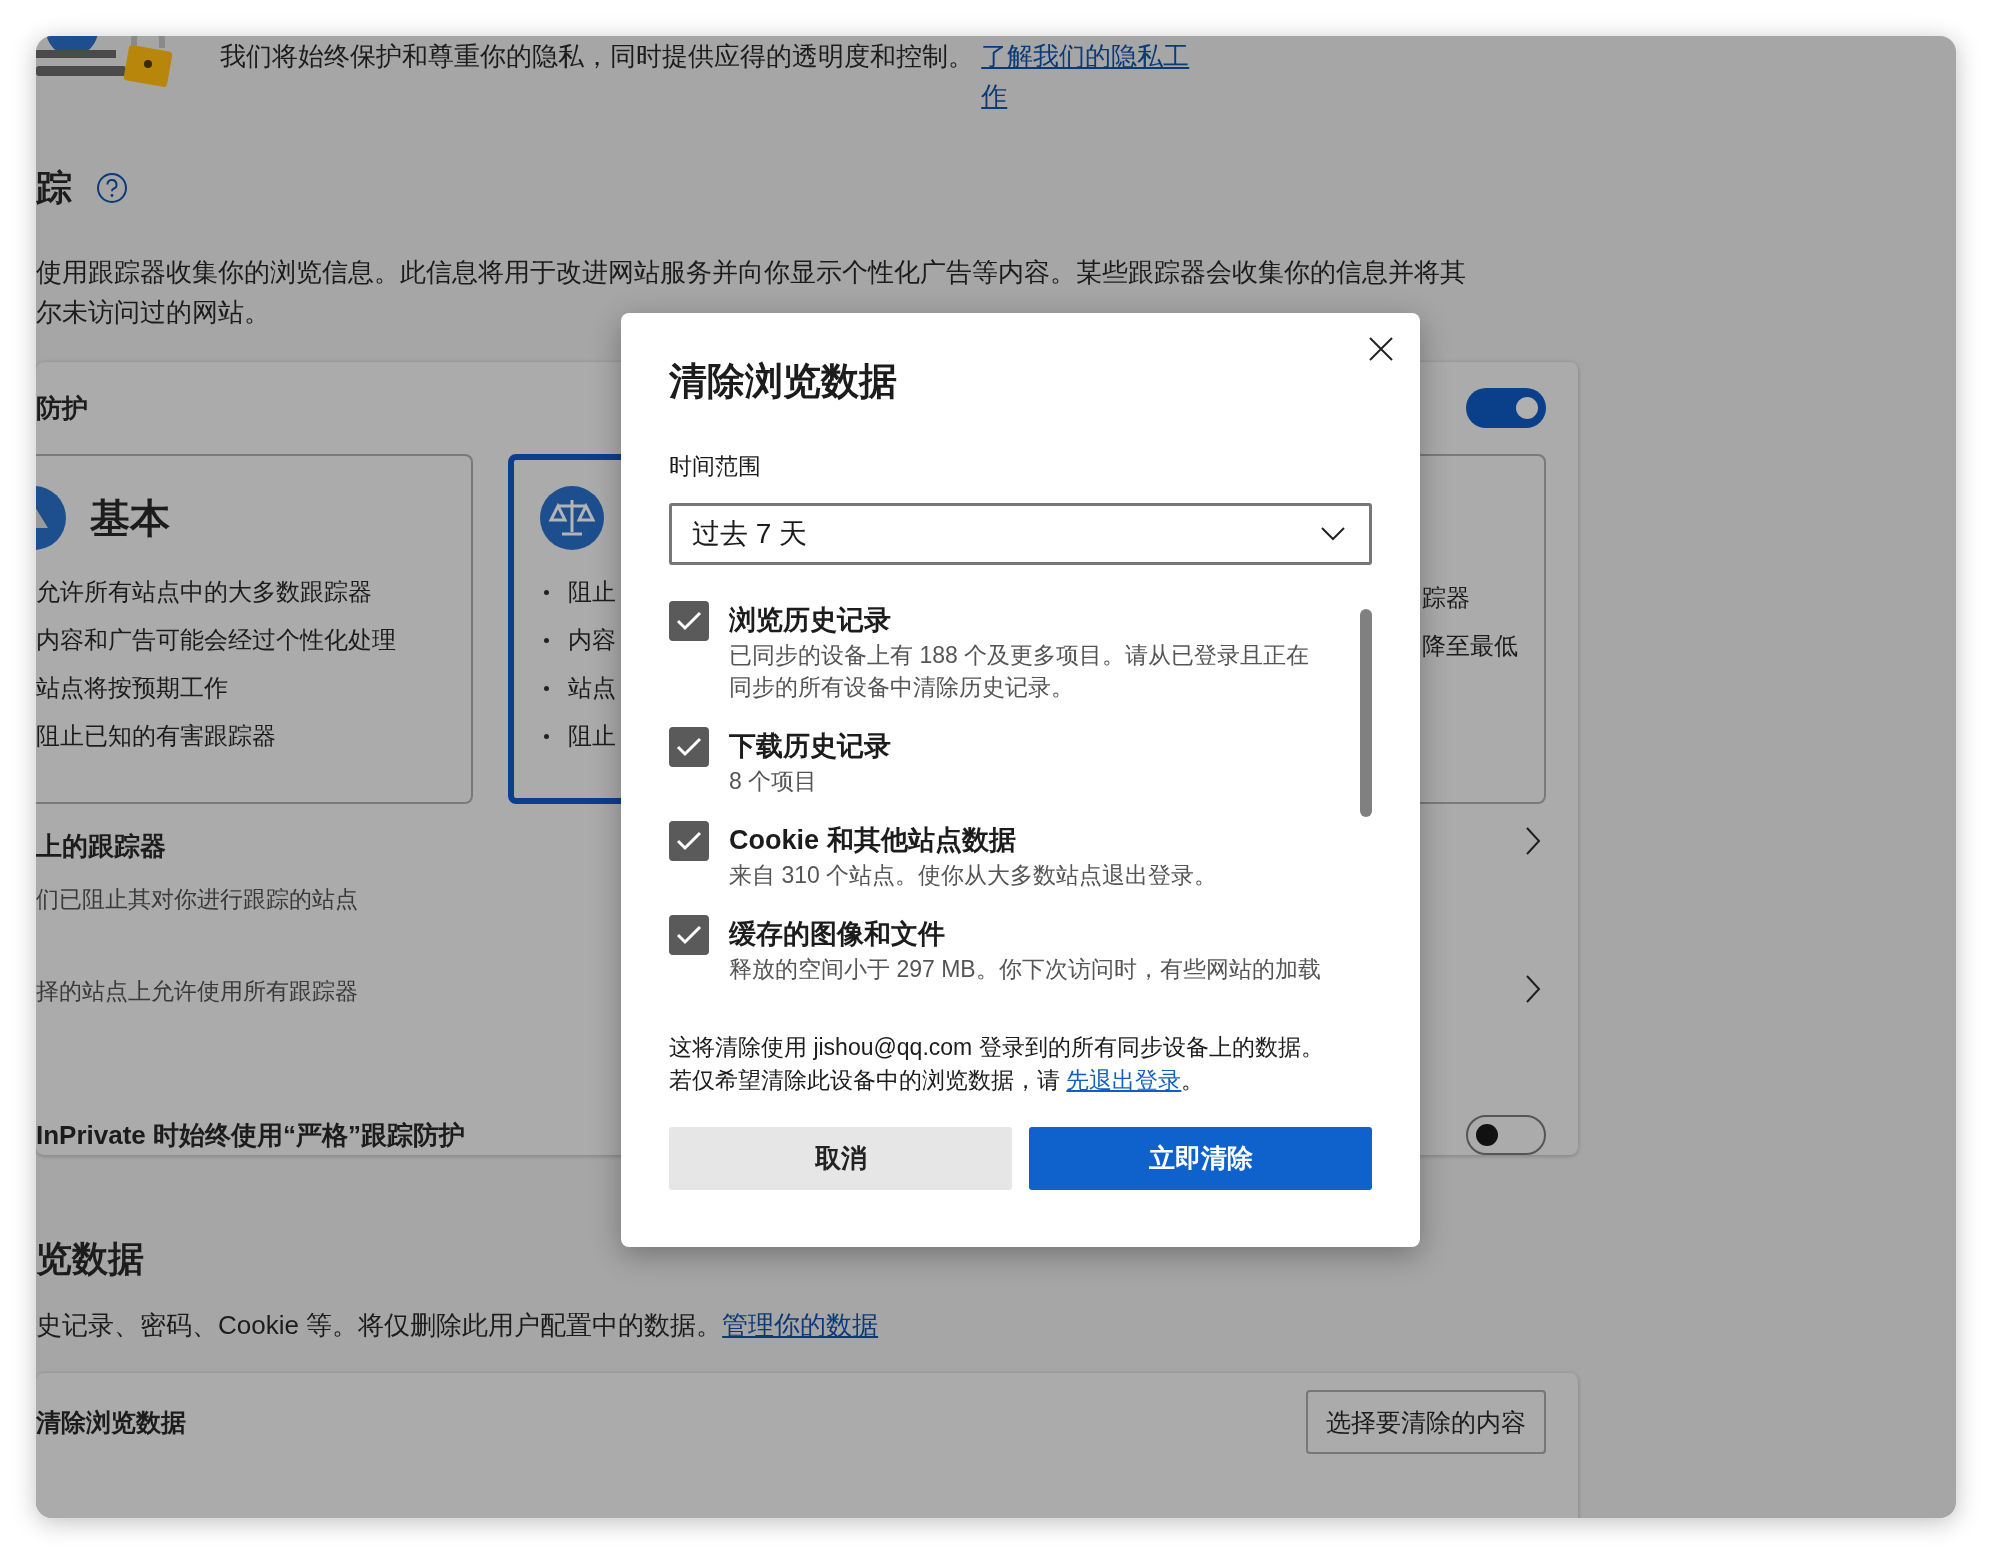  What do you see at coordinates (1333, 534) in the screenshot?
I see `caret-icon` at bounding box center [1333, 534].